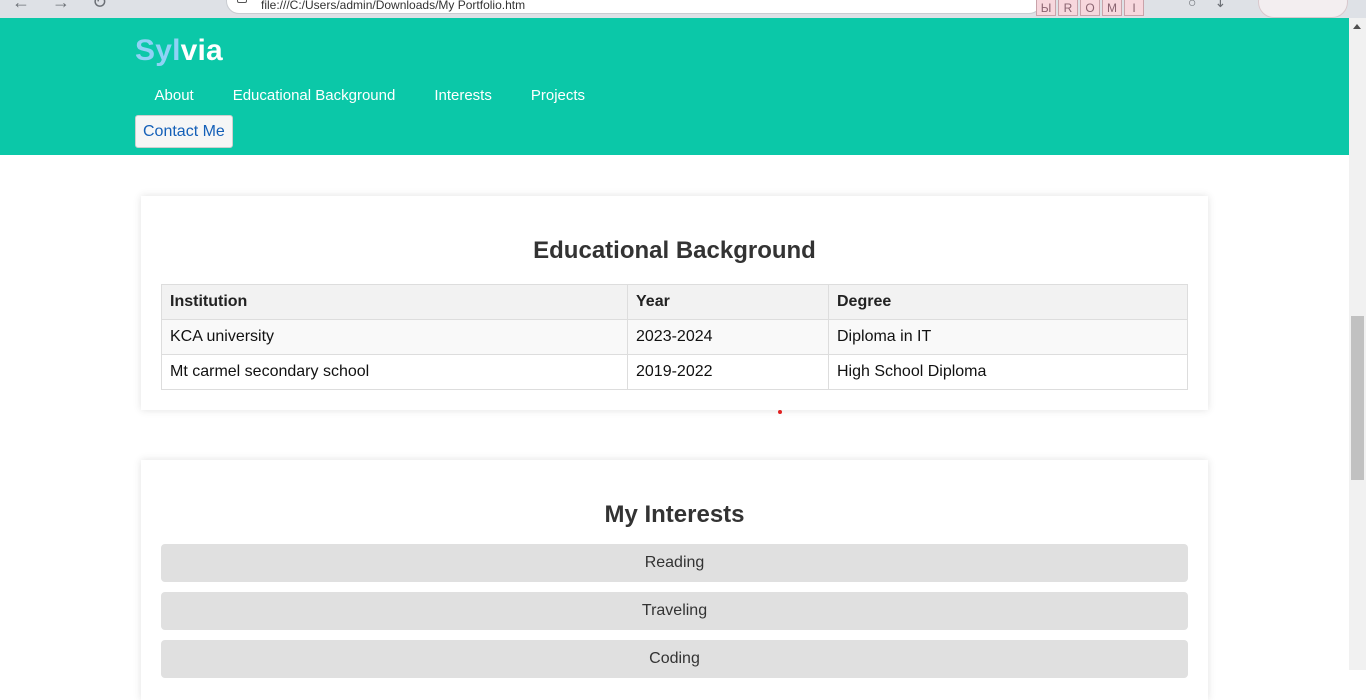 This screenshot has height=700, width=1366. I want to click on table-header-row: Institution Year Degree, so click(674, 302).